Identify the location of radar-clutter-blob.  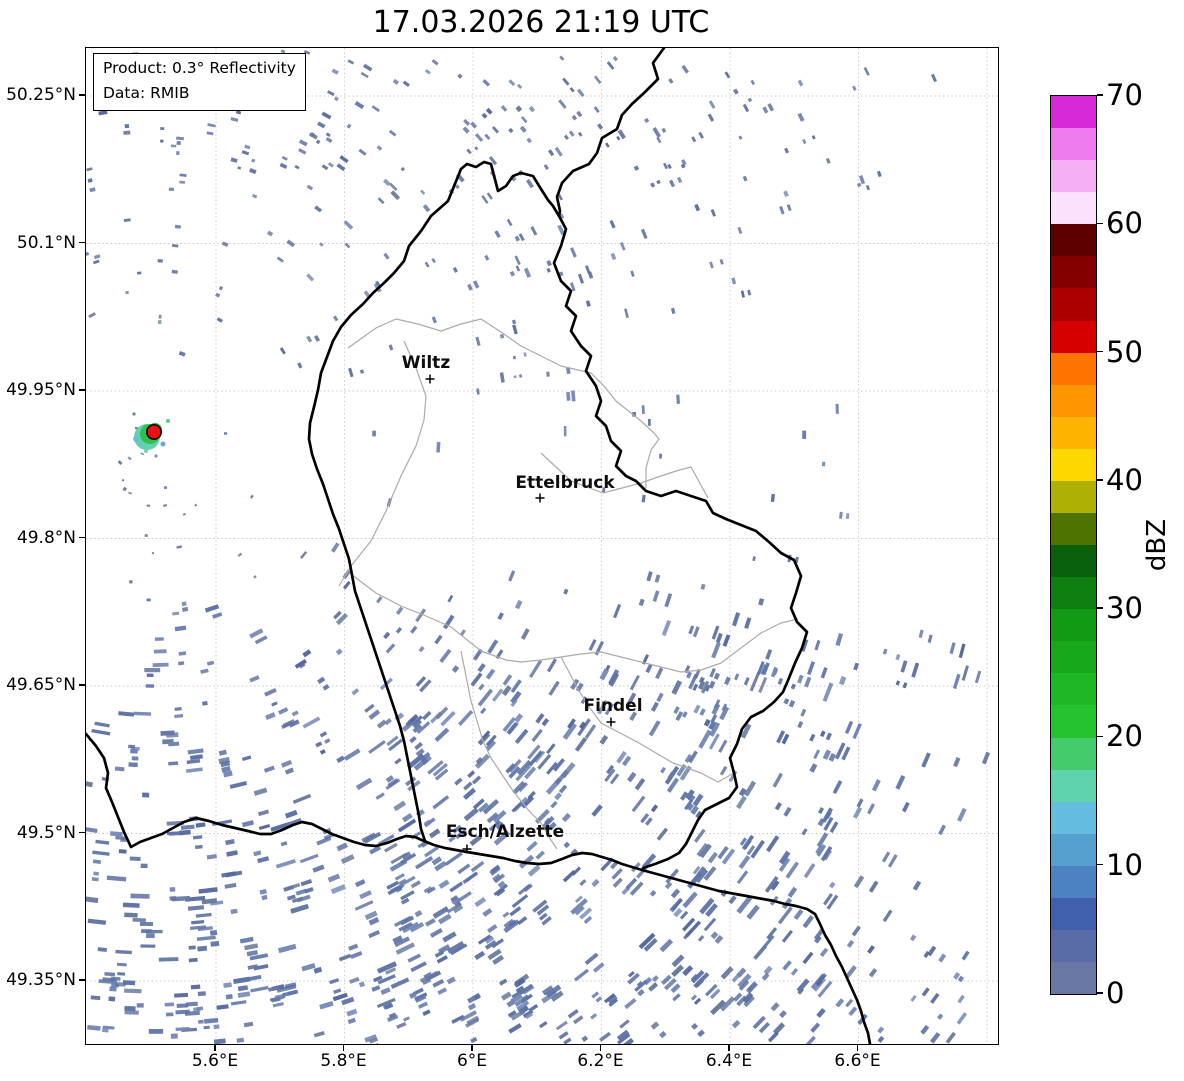
(134, 414).